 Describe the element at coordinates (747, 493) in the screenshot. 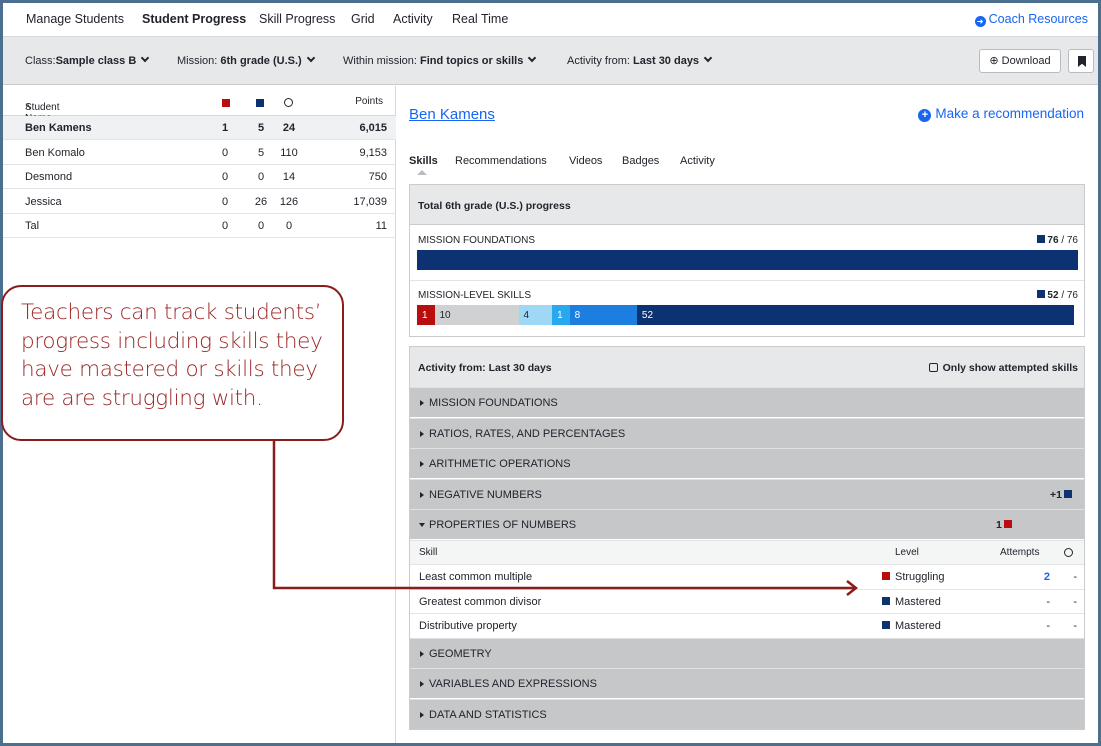

I see `topic-row: NEGATIVE NUMBERS +1` at that location.